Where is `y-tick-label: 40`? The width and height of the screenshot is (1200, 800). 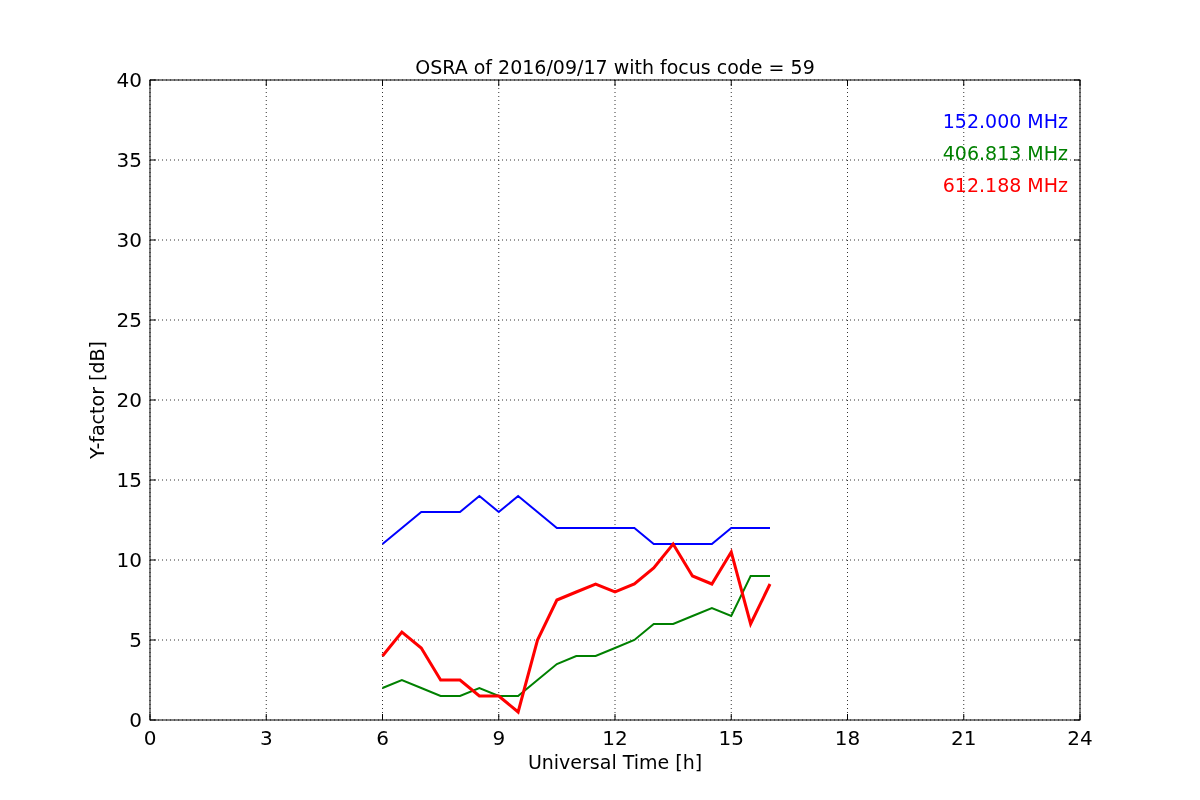
y-tick-label: 40 is located at coordinates (129, 80).